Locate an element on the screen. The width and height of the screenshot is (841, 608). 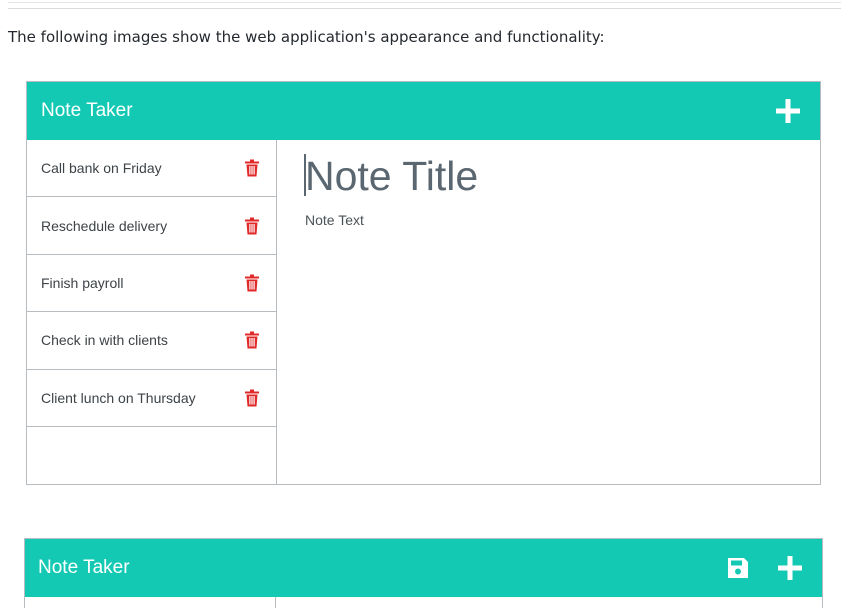
app-screenshot-2: Note Taker is located at coordinates (423, 573).